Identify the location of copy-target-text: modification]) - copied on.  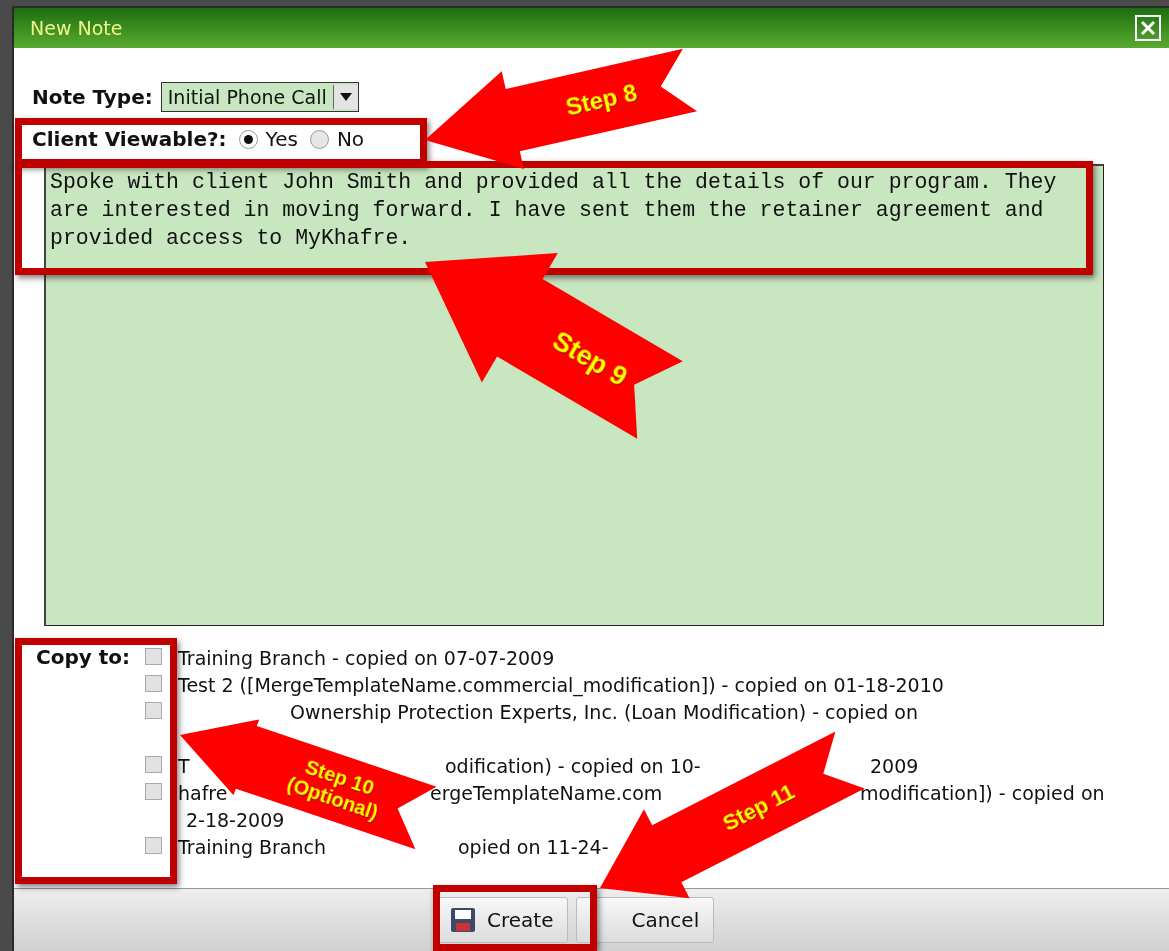
(982, 792).